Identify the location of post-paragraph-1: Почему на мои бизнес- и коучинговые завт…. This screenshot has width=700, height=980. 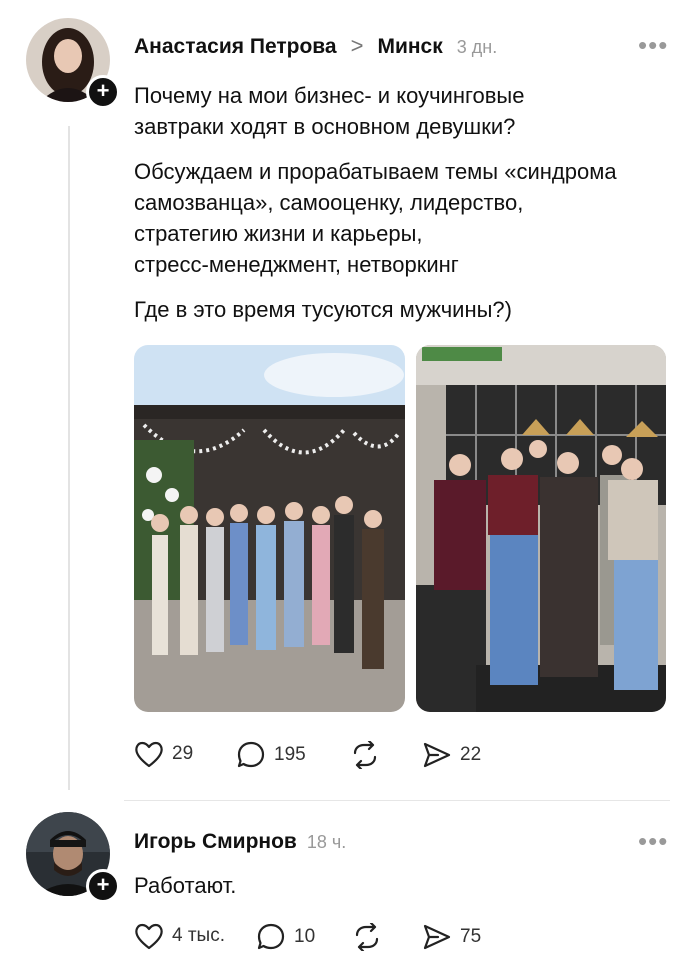
(329, 111).